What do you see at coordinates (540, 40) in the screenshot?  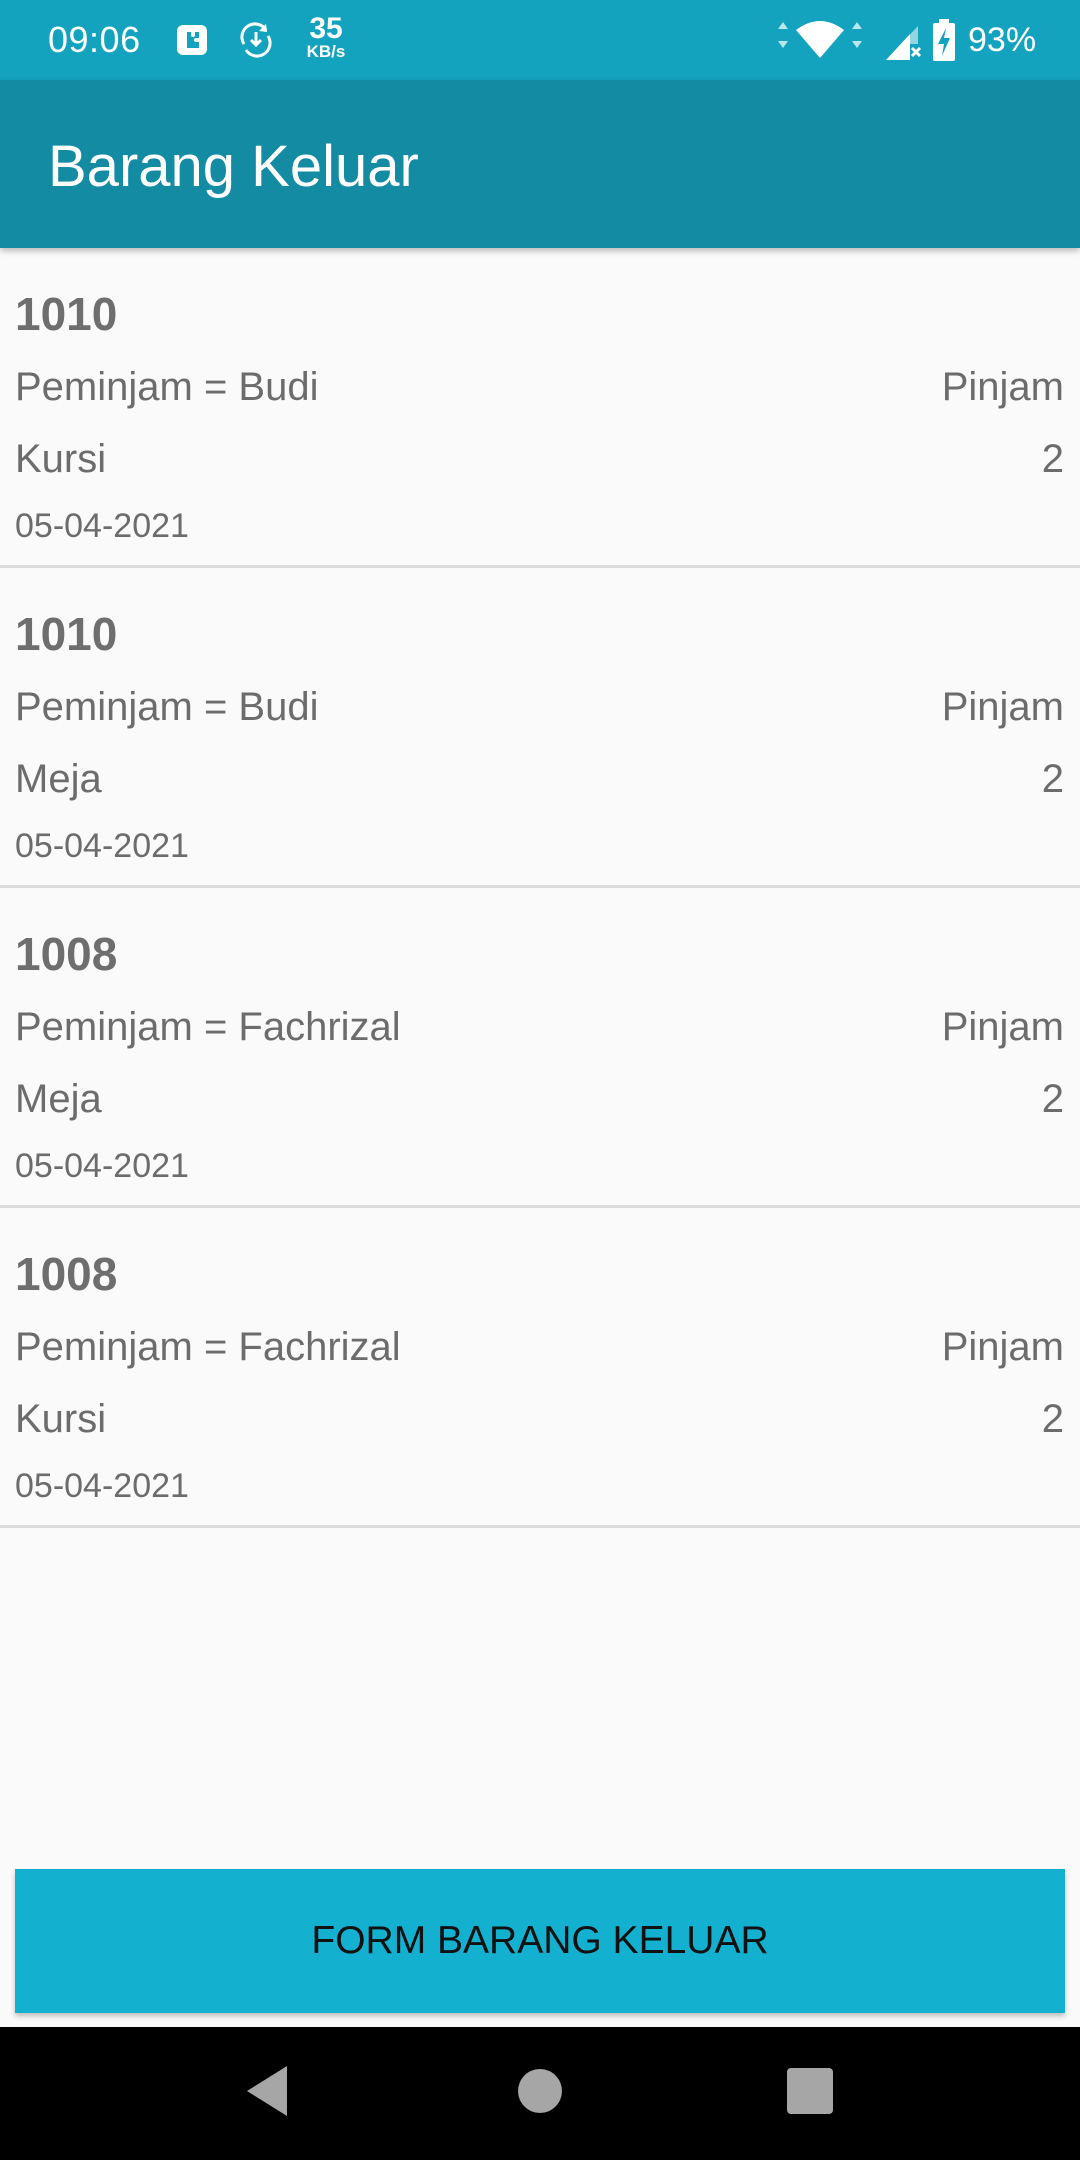 I see `status-bar: 09:06 35 KB/s 93%` at bounding box center [540, 40].